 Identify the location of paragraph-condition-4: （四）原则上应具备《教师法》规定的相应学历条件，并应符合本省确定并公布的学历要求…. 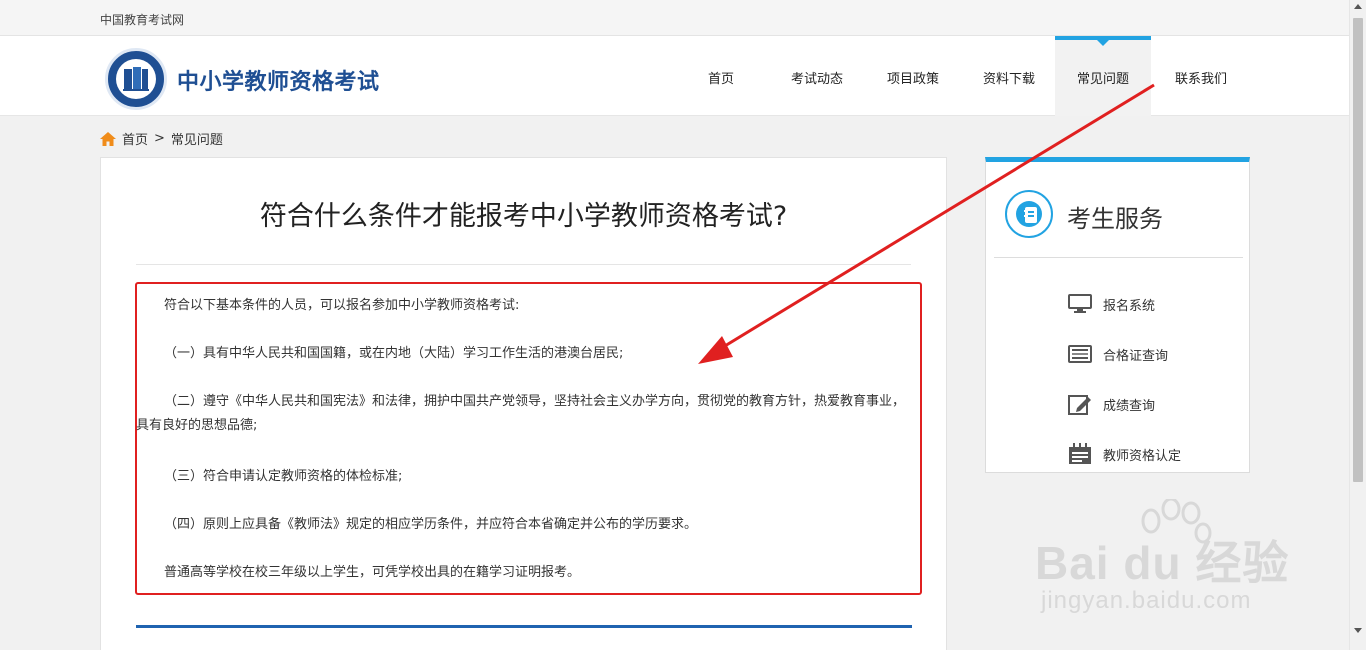
(431, 524).